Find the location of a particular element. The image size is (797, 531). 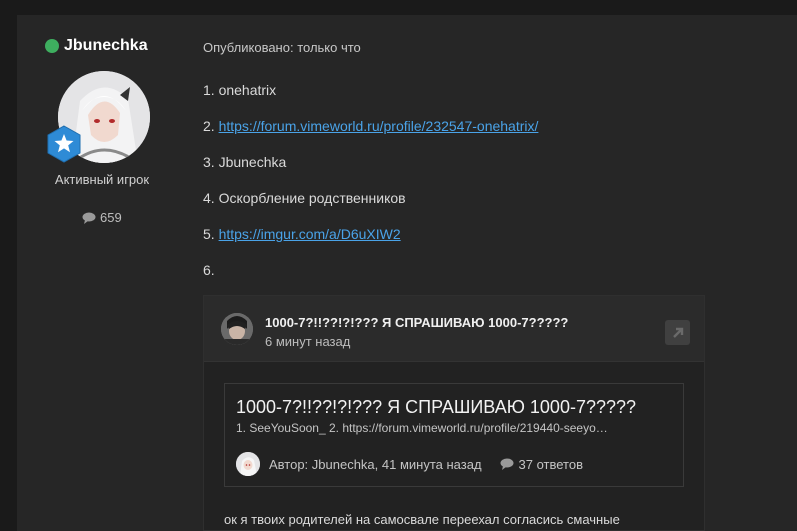

author-username: Jbunechka is located at coordinates (96, 46).